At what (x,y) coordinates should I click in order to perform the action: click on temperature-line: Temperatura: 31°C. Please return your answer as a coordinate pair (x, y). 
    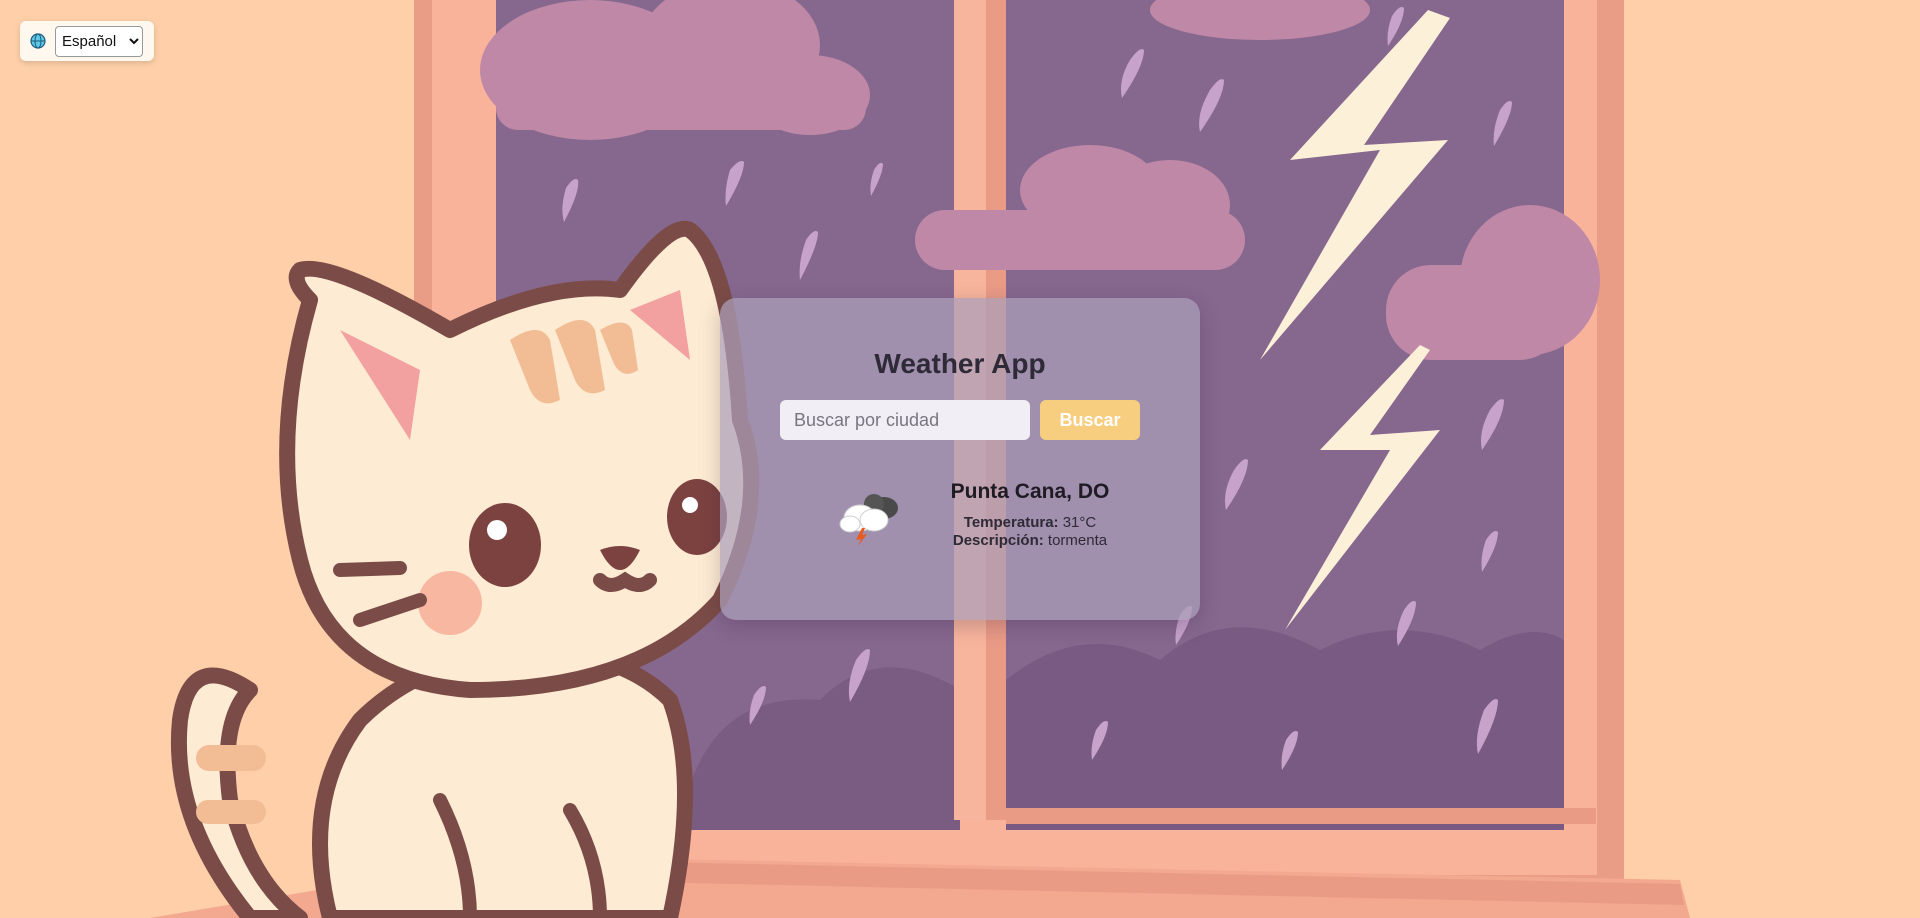
    Looking at the image, I should click on (1030, 523).